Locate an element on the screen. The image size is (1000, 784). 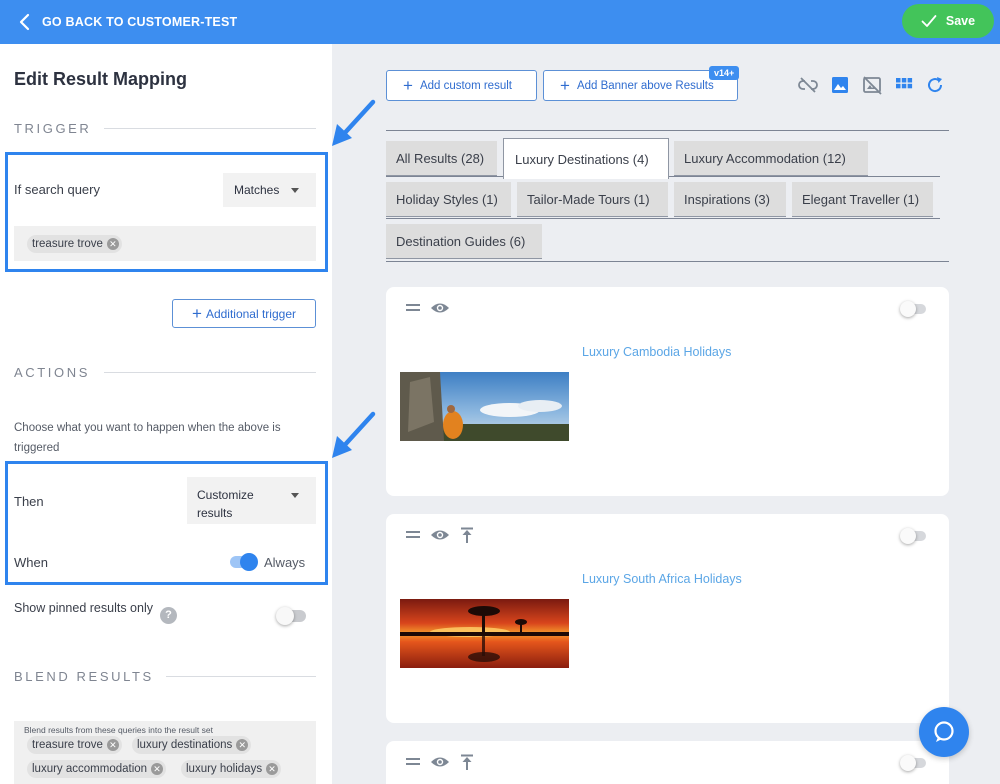
blend-chip: luxury accommodation ✕ is located at coordinates (97, 769).